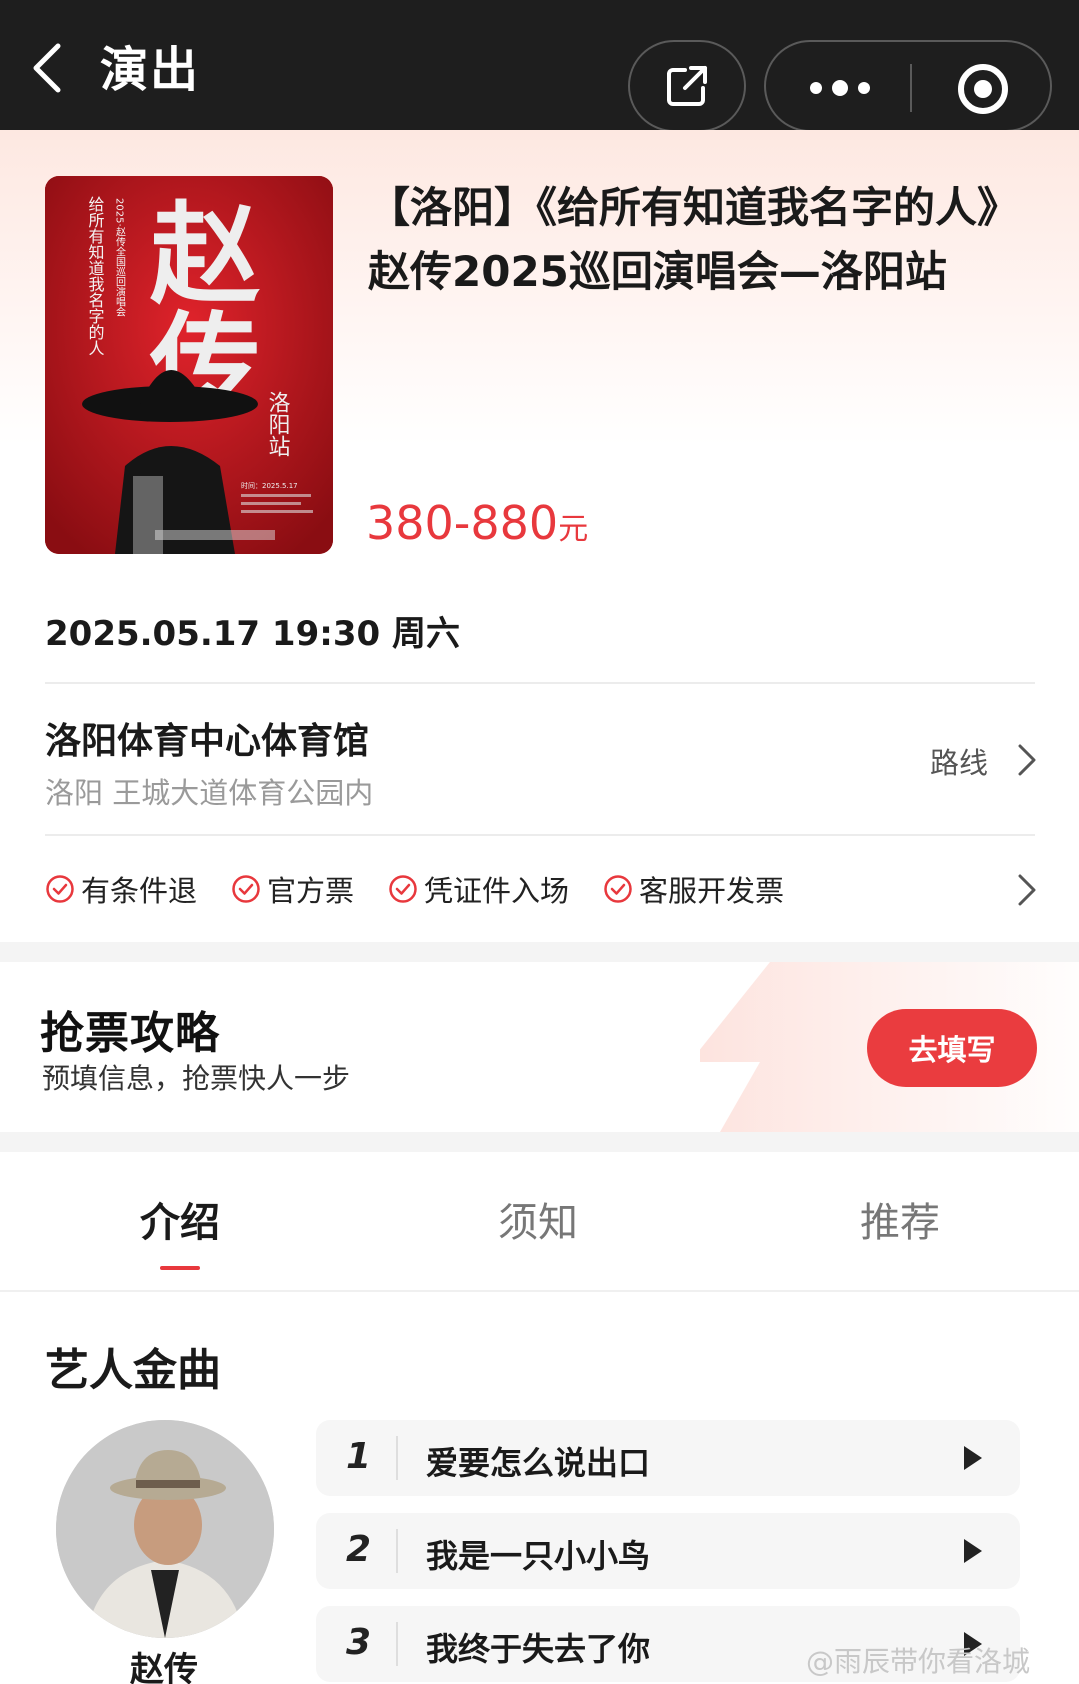 The height and width of the screenshot is (1684, 1079). Describe the element at coordinates (668, 1551) in the screenshot. I see `song-item: 2 我是一只小小鸟` at that location.